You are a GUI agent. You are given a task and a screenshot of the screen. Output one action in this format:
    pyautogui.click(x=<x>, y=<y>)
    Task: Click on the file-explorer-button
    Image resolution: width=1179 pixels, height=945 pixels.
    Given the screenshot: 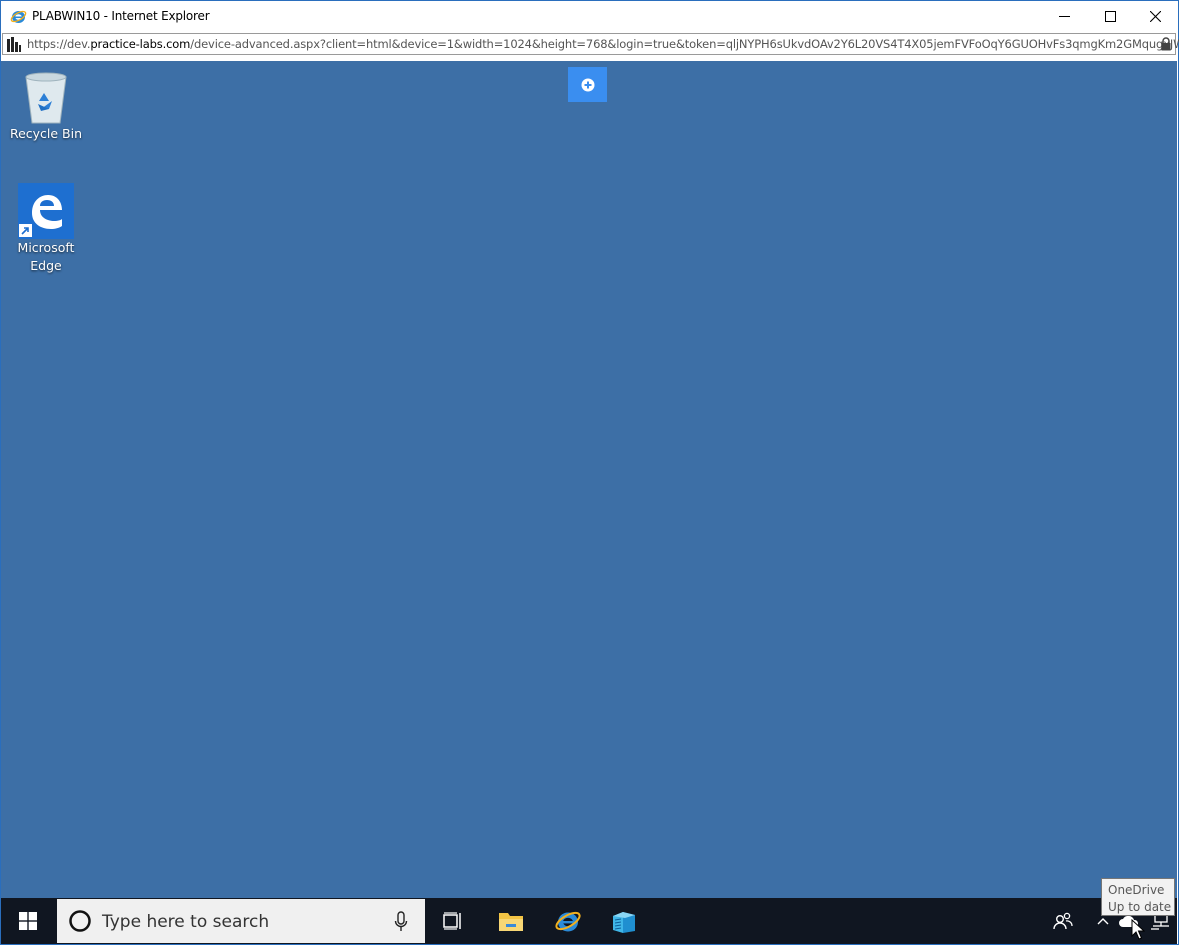 What is the action you would take?
    pyautogui.click(x=511, y=921)
    